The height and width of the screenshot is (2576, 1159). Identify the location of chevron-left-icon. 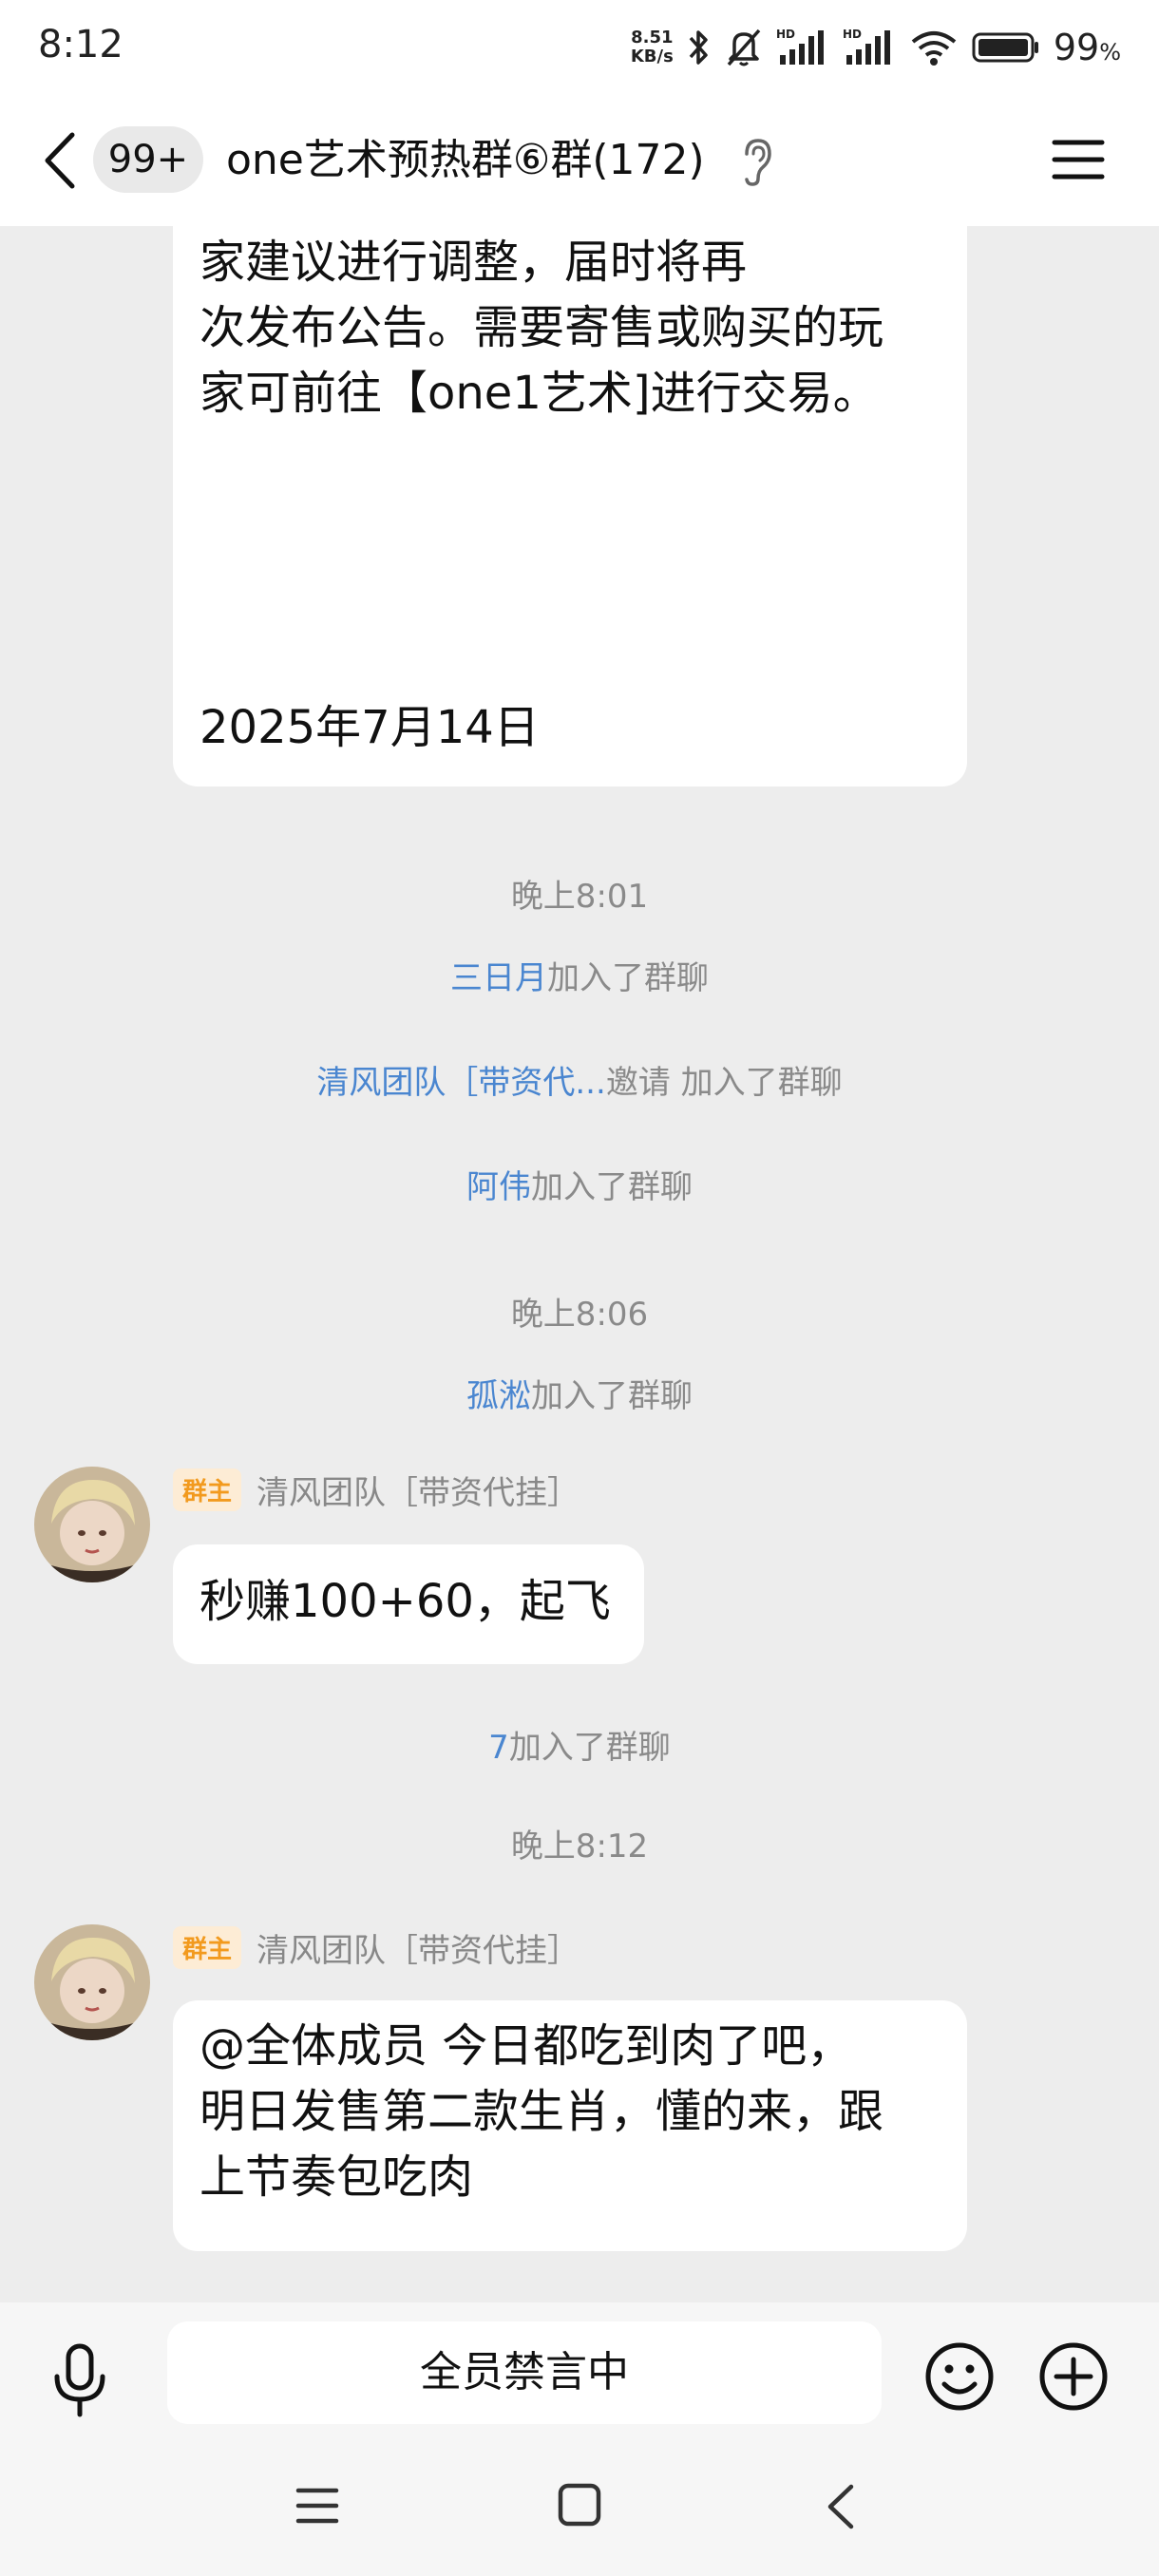
(62, 160).